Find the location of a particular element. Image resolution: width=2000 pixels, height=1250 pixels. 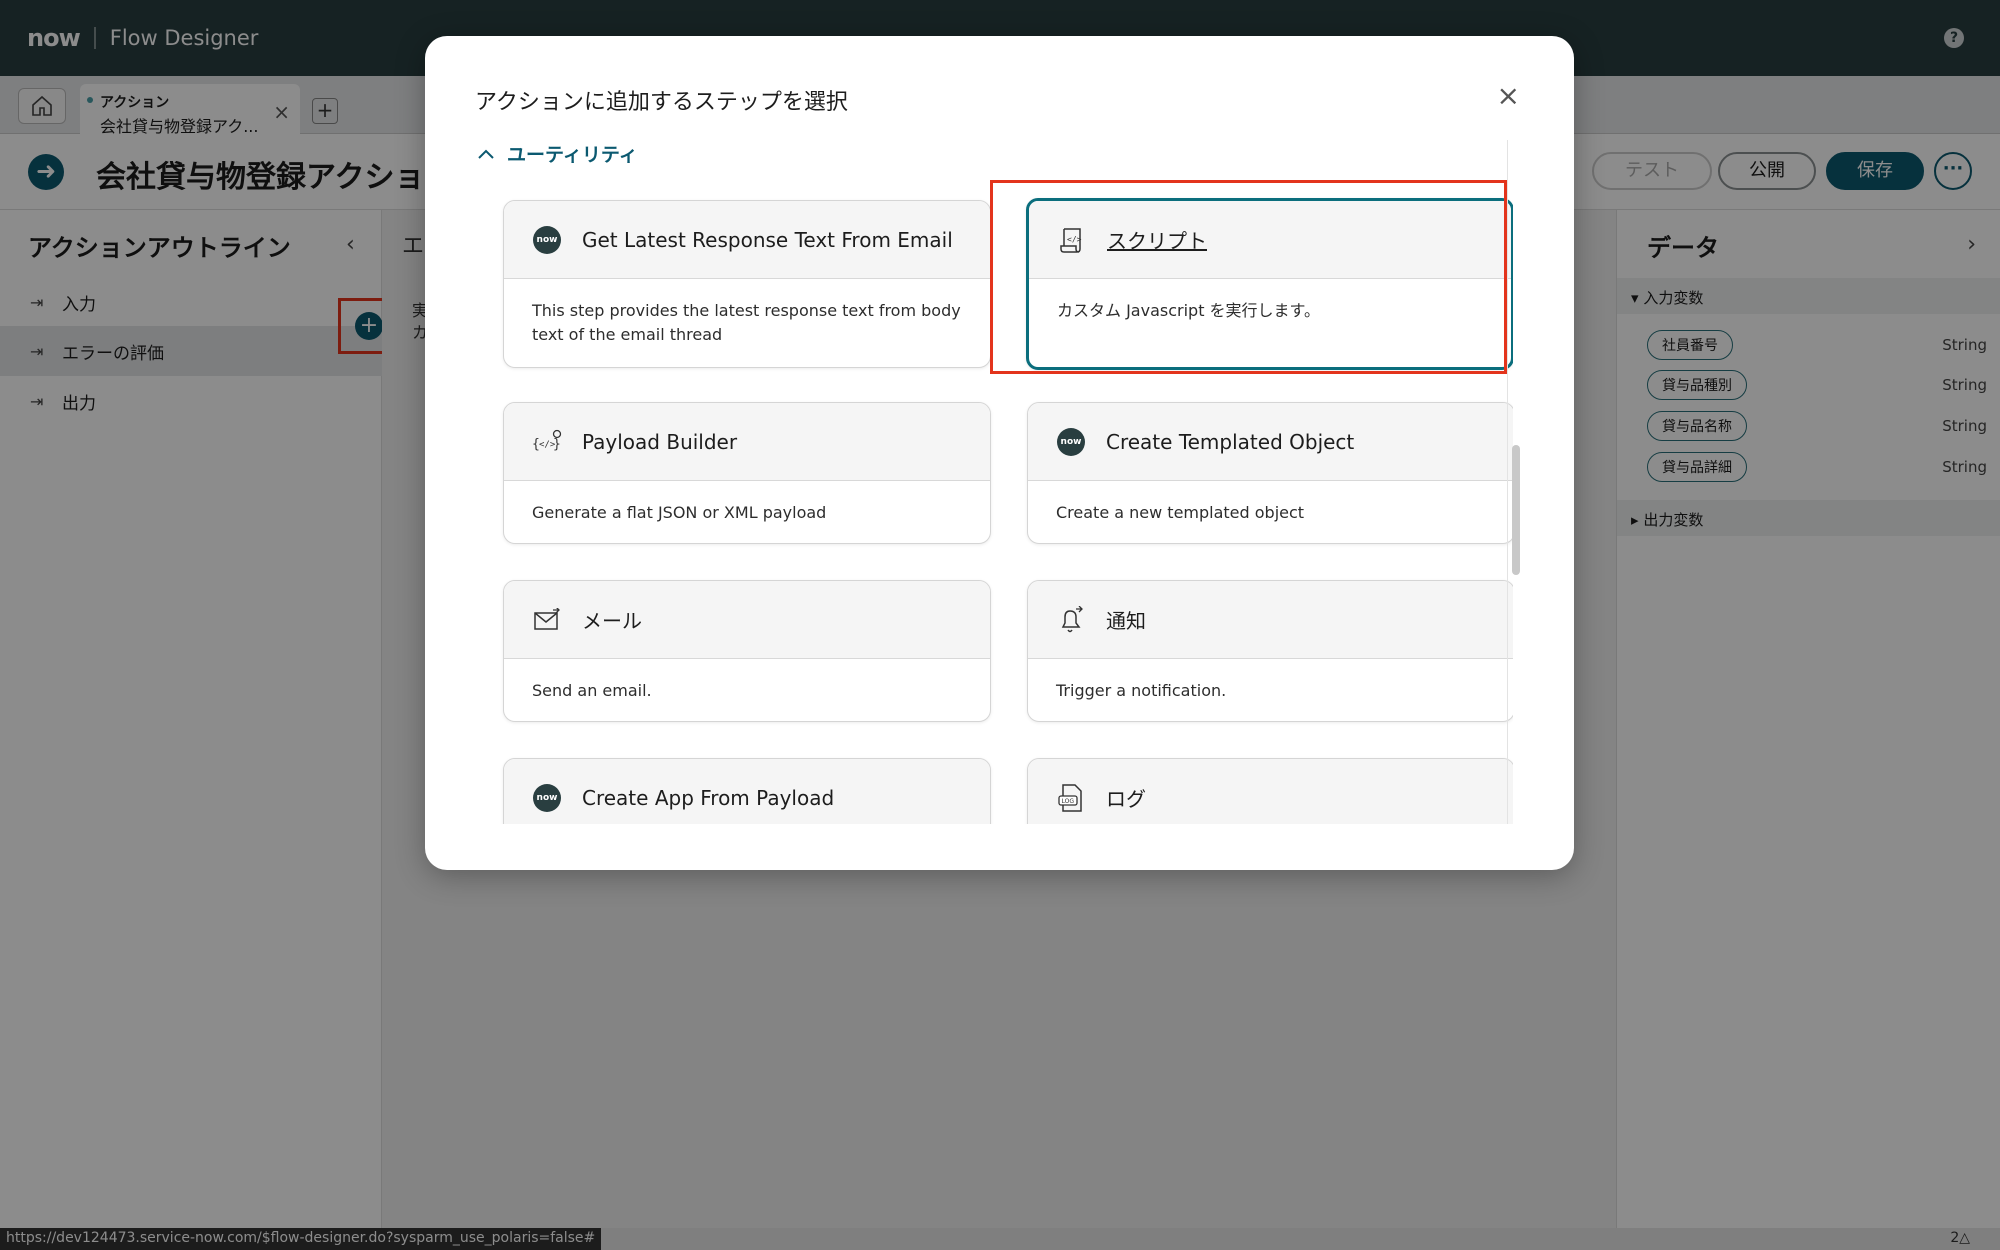

utility-section-toggle: ユーティリティ is located at coordinates (557, 153).